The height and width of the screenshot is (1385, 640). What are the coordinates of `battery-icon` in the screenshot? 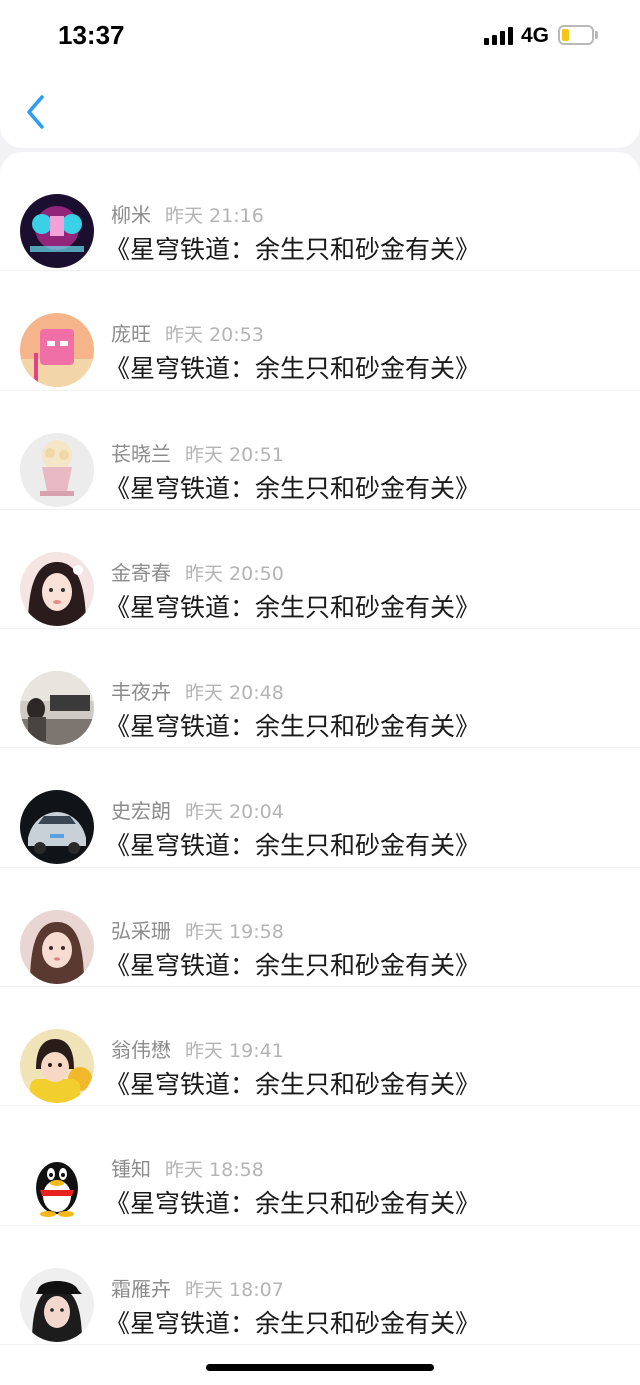 It's located at (576, 35).